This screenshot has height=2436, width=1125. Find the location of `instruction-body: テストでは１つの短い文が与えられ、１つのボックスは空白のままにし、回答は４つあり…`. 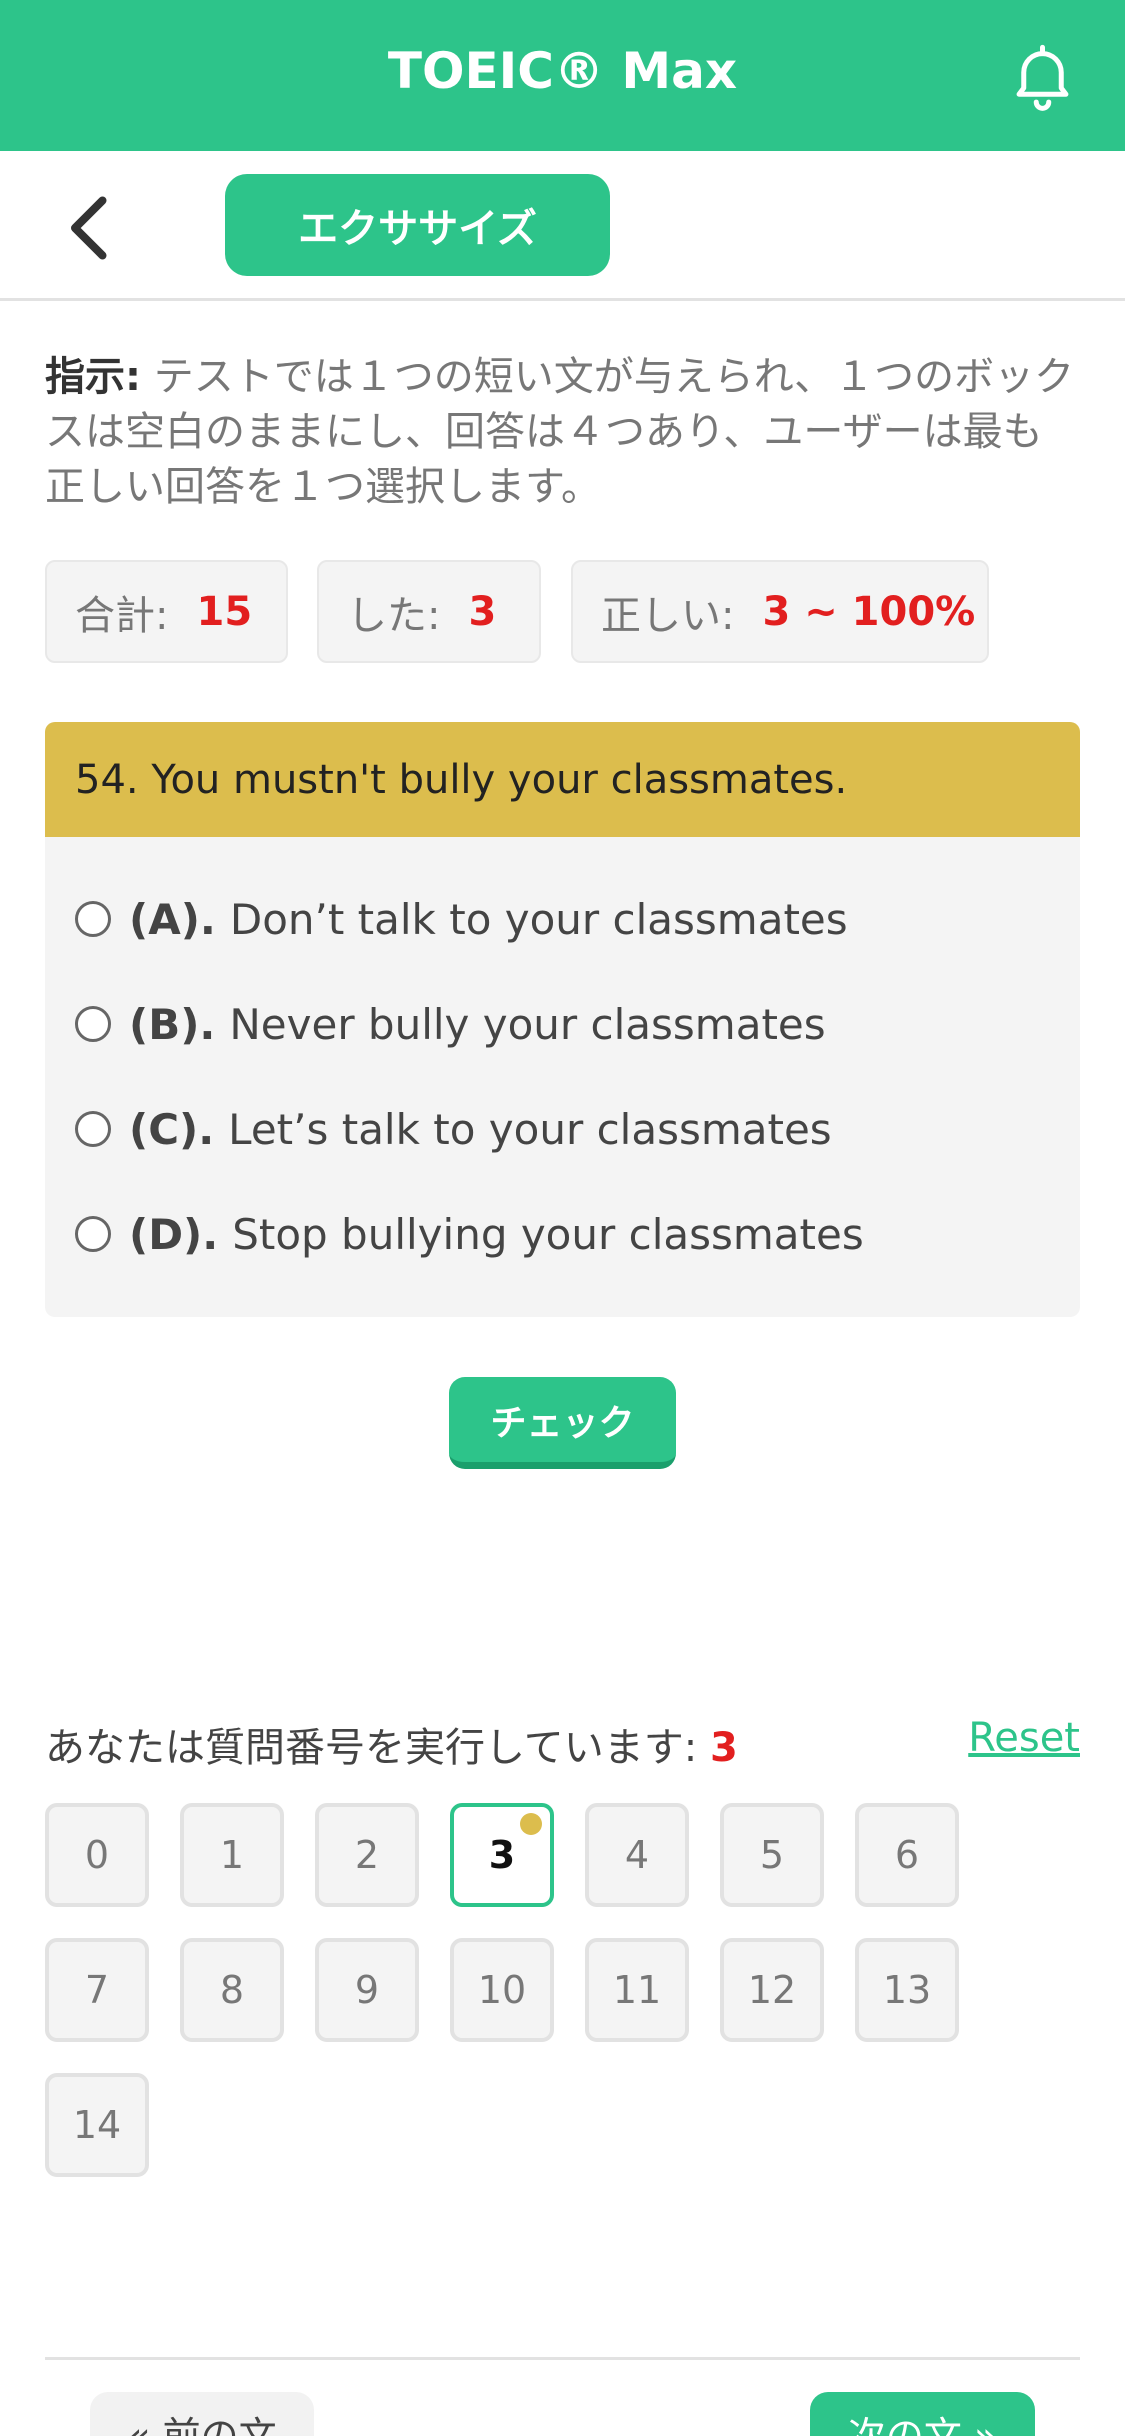

instruction-body: テストでは１つの短い文が与えられ、１つのボックスは空白のままにし、回答は４つあり… is located at coordinates (560, 432).